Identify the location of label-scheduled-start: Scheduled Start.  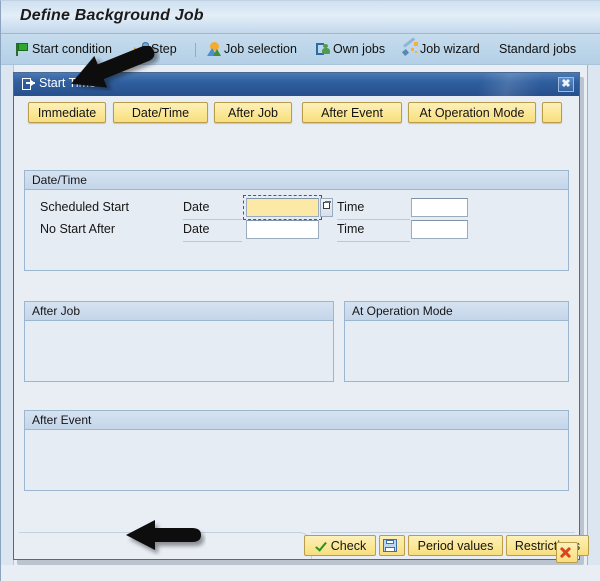
(84, 207).